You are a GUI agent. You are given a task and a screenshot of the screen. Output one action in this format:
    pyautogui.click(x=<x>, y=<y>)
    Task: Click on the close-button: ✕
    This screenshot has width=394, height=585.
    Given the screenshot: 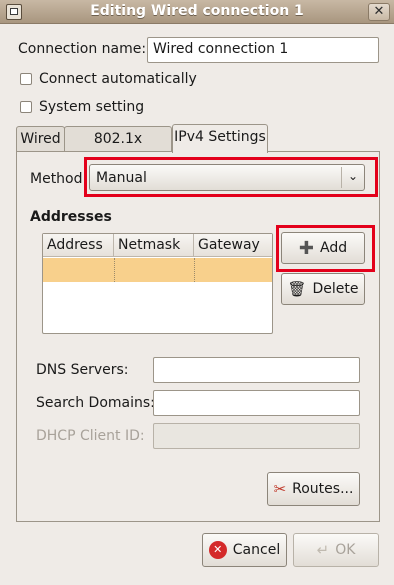 What is the action you would take?
    pyautogui.click(x=379, y=12)
    